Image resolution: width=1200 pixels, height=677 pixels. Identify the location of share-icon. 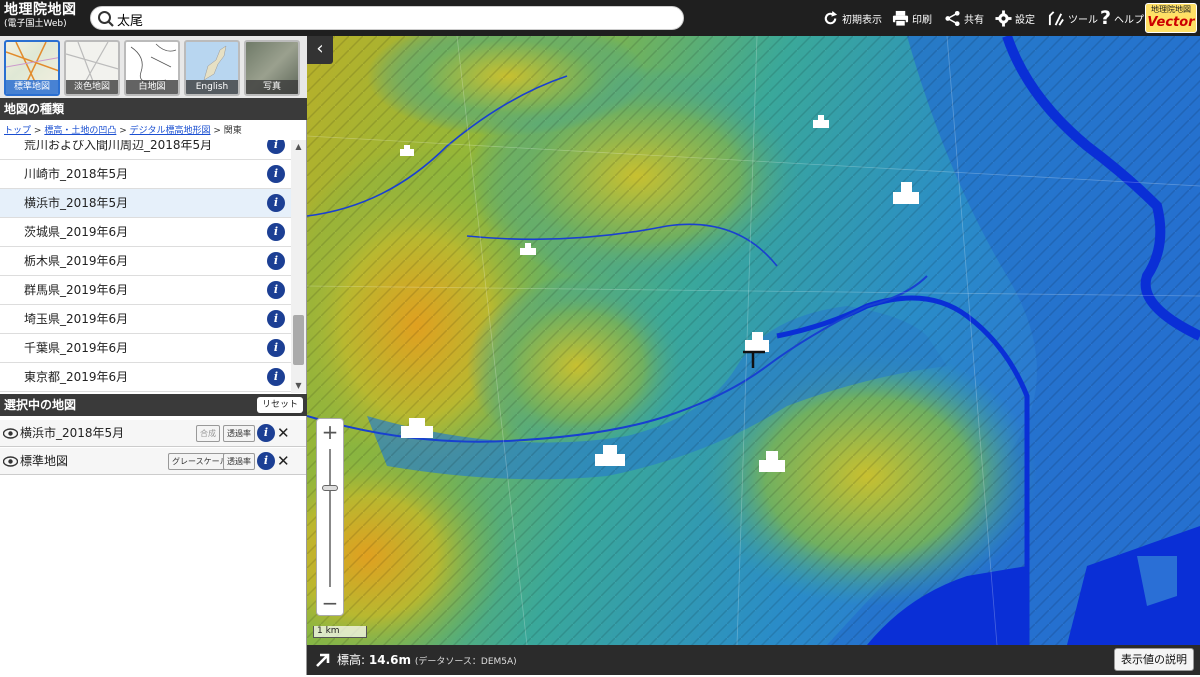
(952, 18).